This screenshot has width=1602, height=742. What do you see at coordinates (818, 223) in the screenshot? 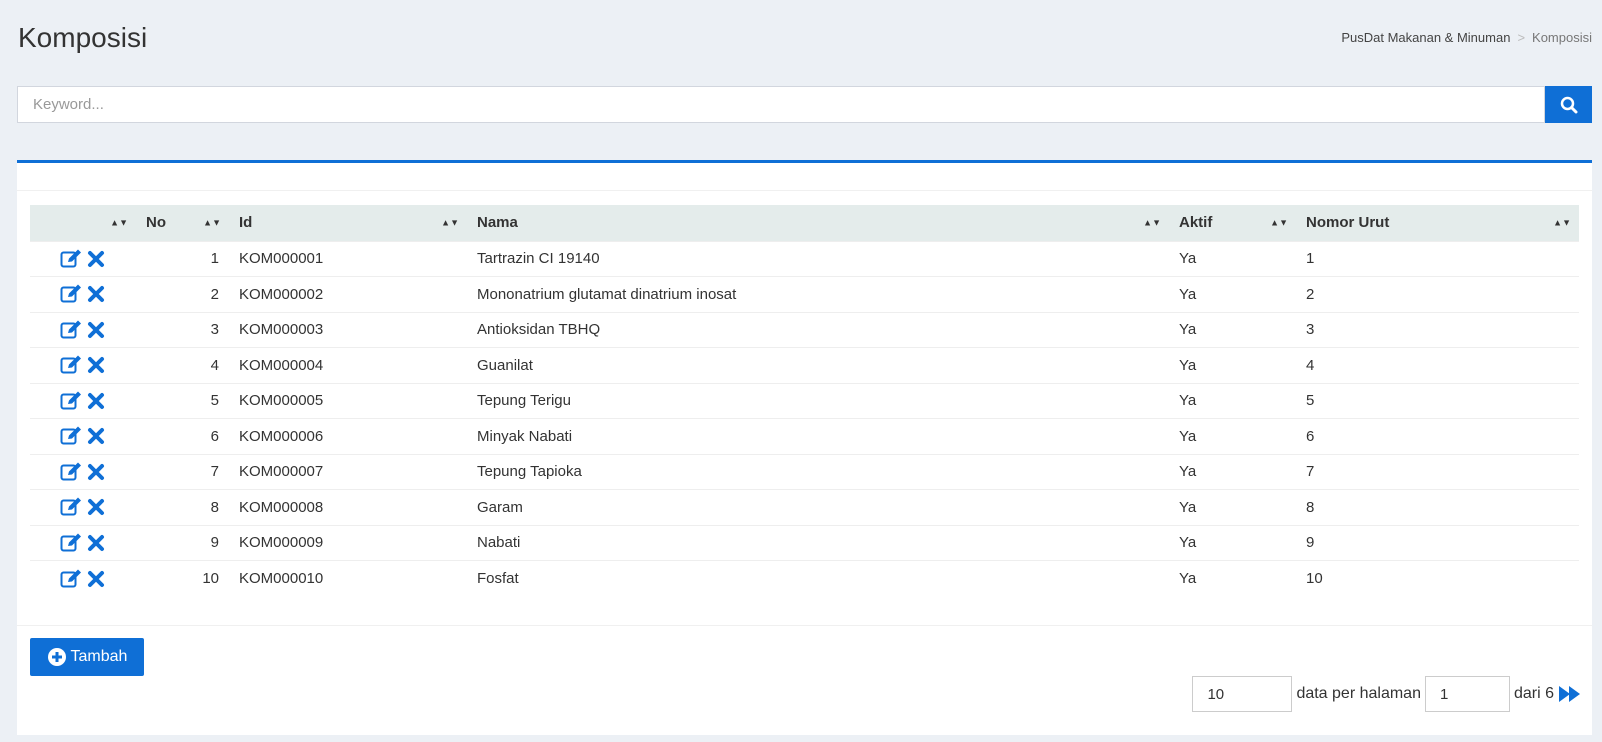
I see `column-header-nama: Nama ▲▼` at bounding box center [818, 223].